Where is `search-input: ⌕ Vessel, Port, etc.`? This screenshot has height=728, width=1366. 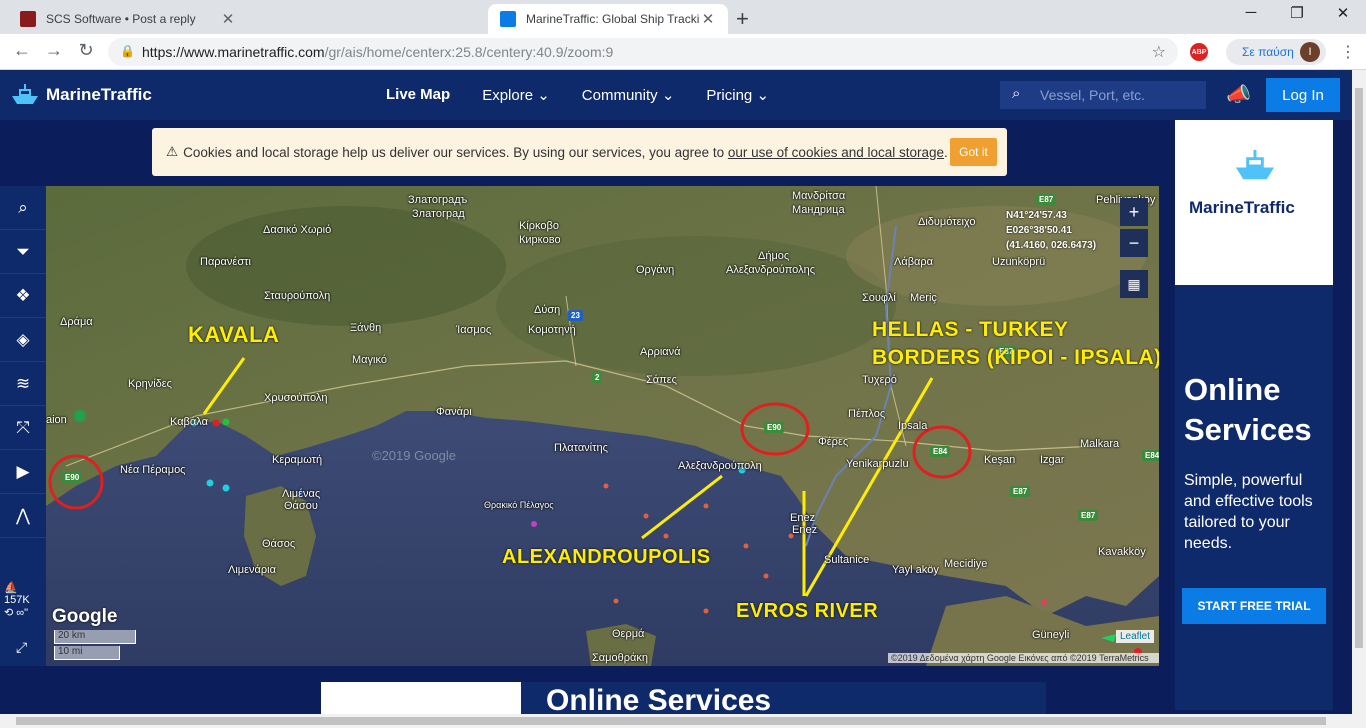
search-input: ⌕ Vessel, Port, etc. is located at coordinates (1103, 95).